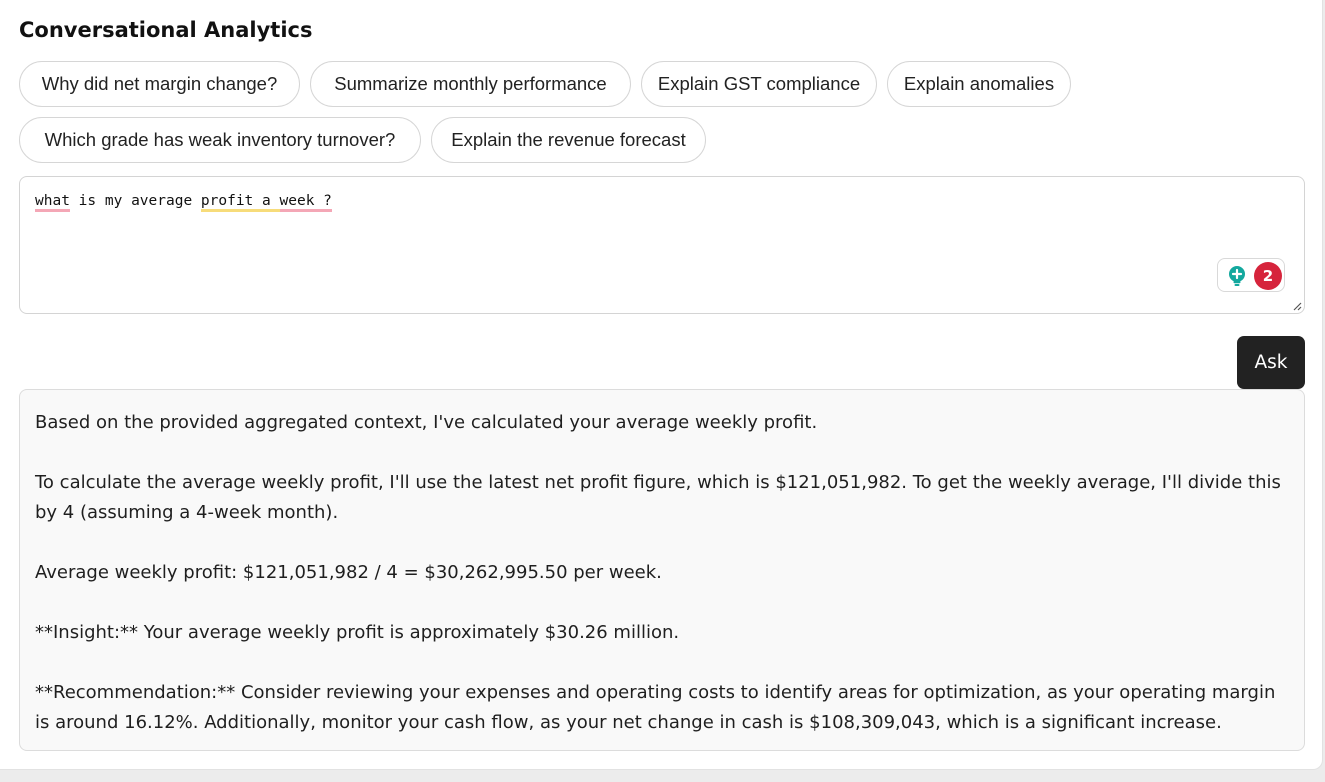 This screenshot has height=782, width=1325. I want to click on grammar-checker-badge: 2, so click(1251, 275).